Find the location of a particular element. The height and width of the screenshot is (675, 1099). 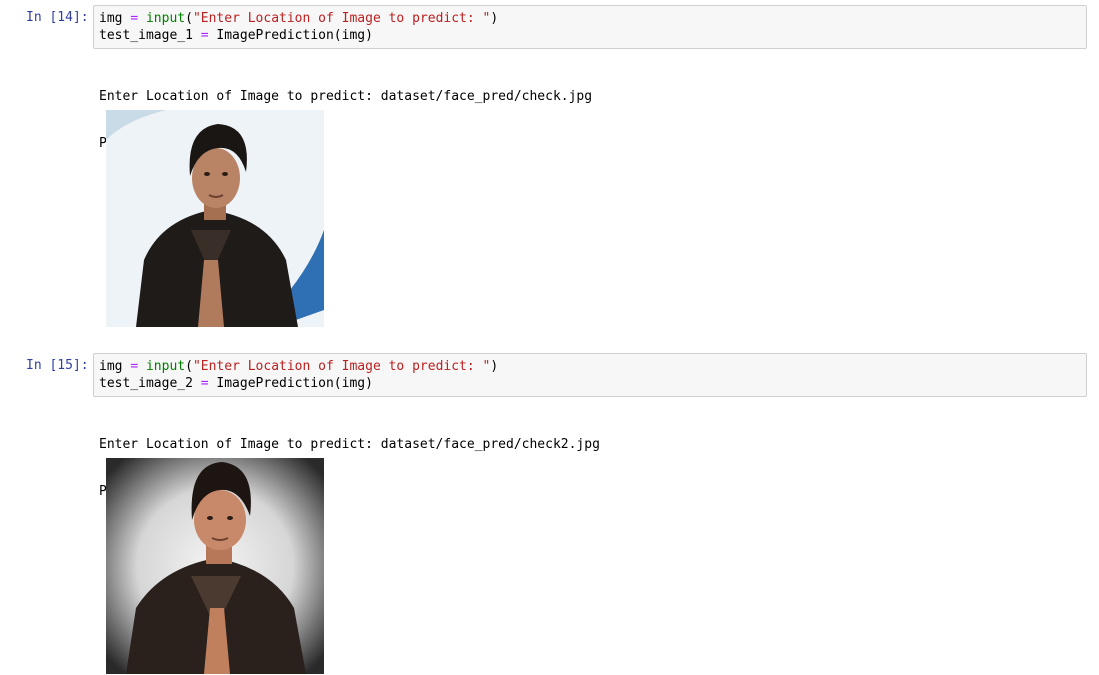

code-line-2: test_image_1 = ImagePrediction(img) is located at coordinates (590, 35).